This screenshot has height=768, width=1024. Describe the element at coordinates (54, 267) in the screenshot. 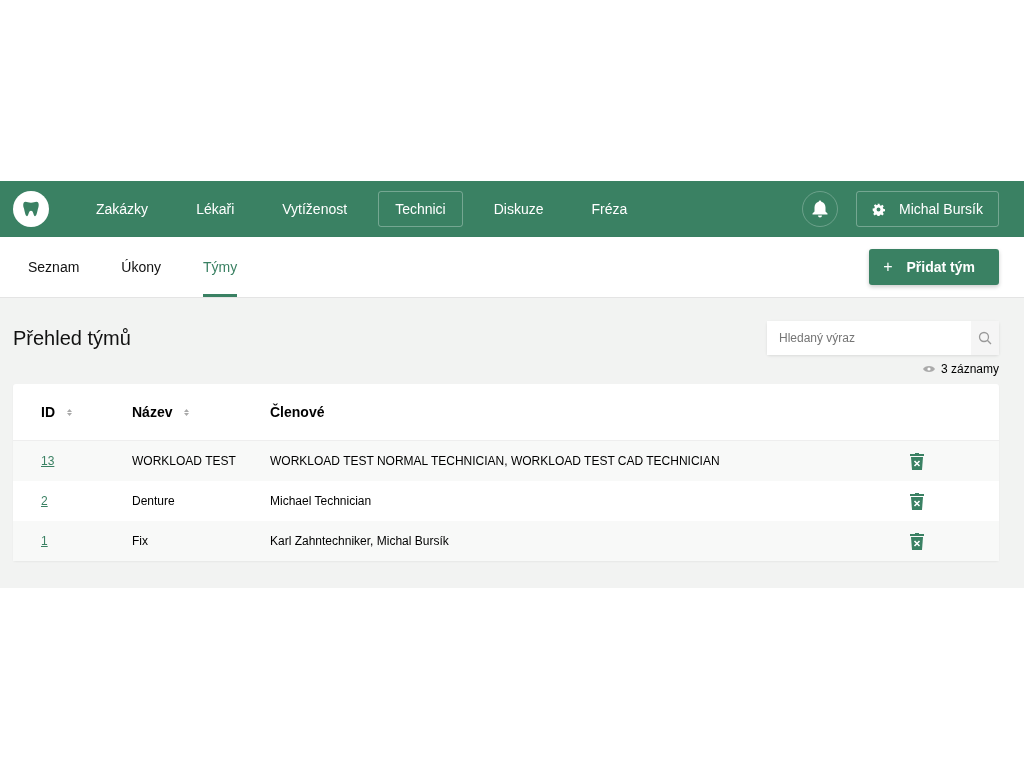

I see `sub-tab: Seznam` at that location.